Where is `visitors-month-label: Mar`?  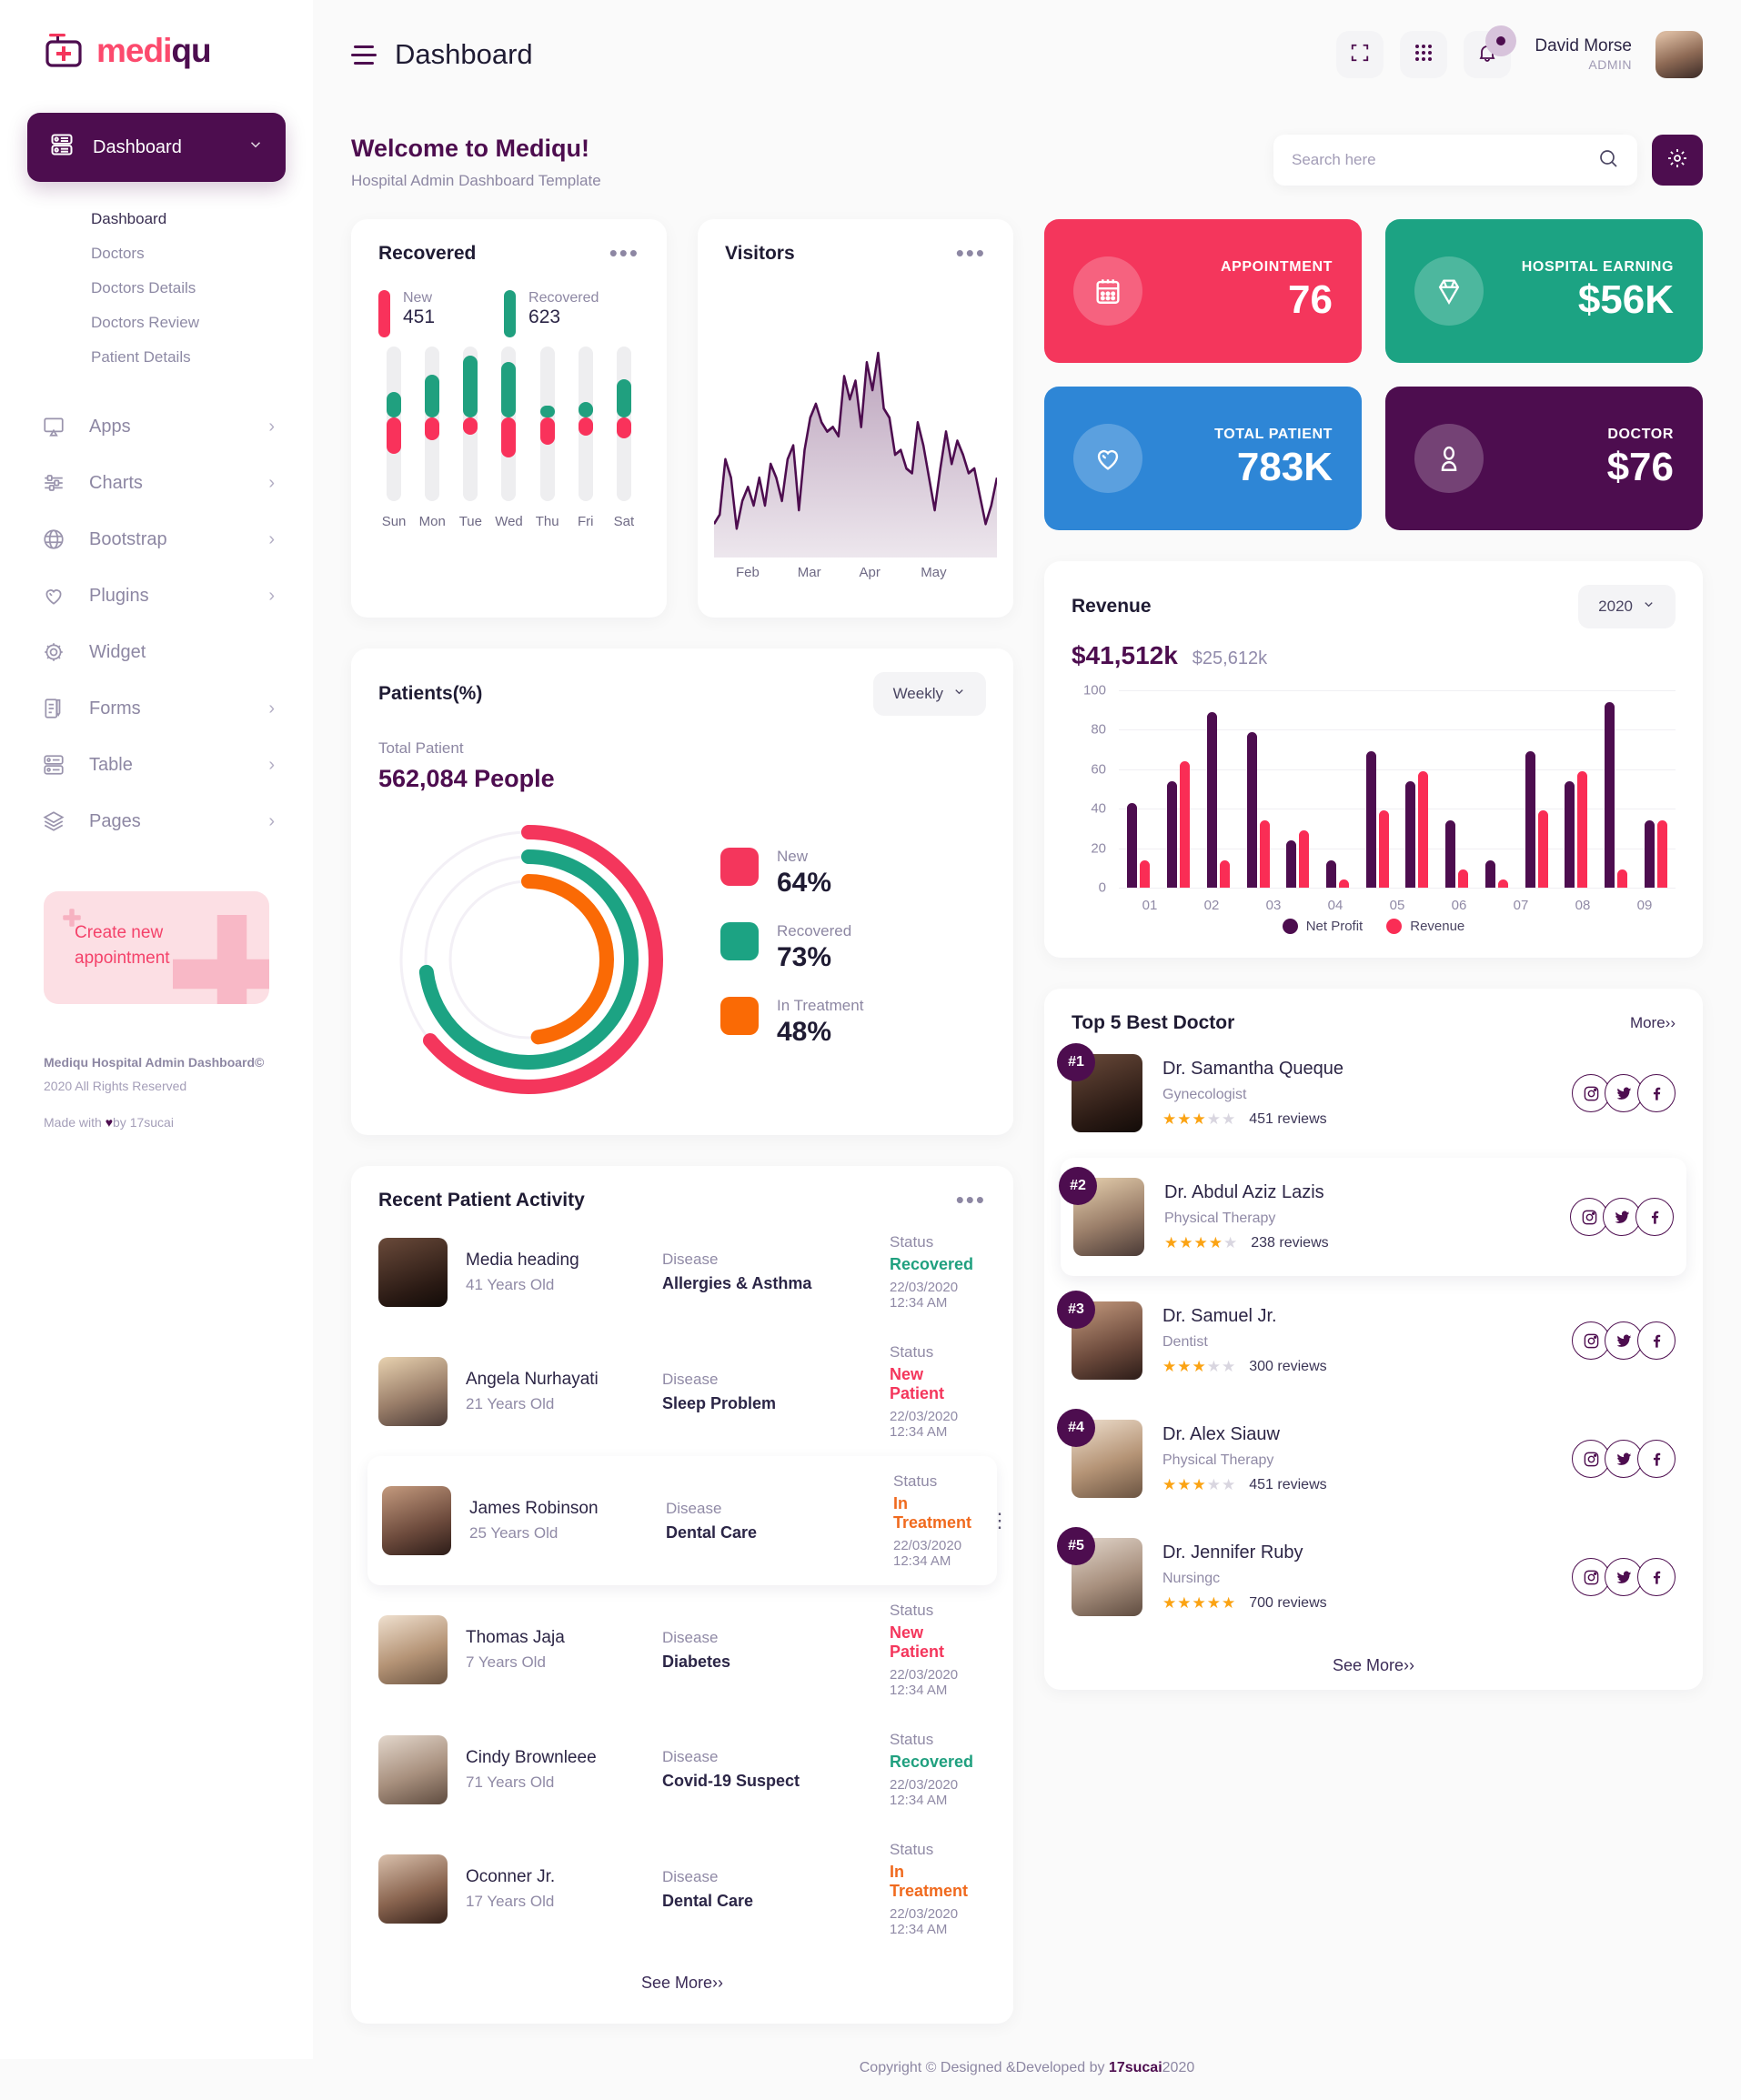 visitors-month-label: Mar is located at coordinates (809, 572).